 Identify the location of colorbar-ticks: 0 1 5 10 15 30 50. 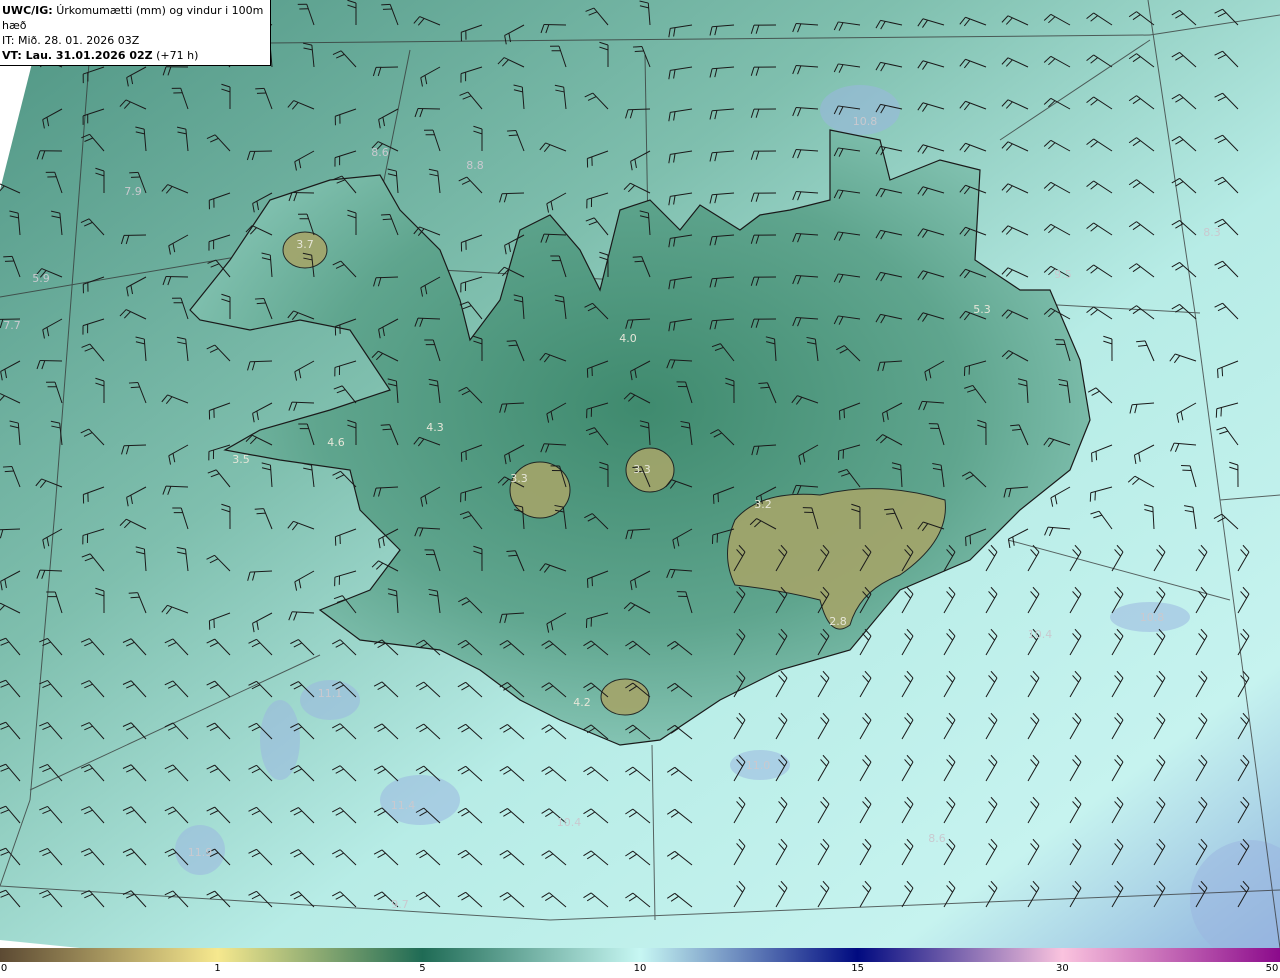
(640, 970).